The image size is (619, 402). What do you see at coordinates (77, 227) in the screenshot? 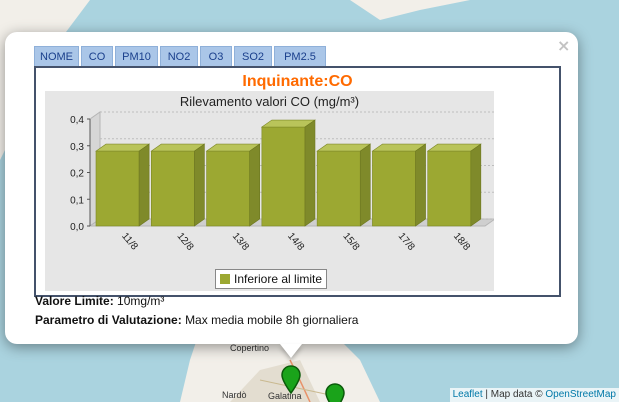
I see `y-tick-label: 0,0` at bounding box center [77, 227].